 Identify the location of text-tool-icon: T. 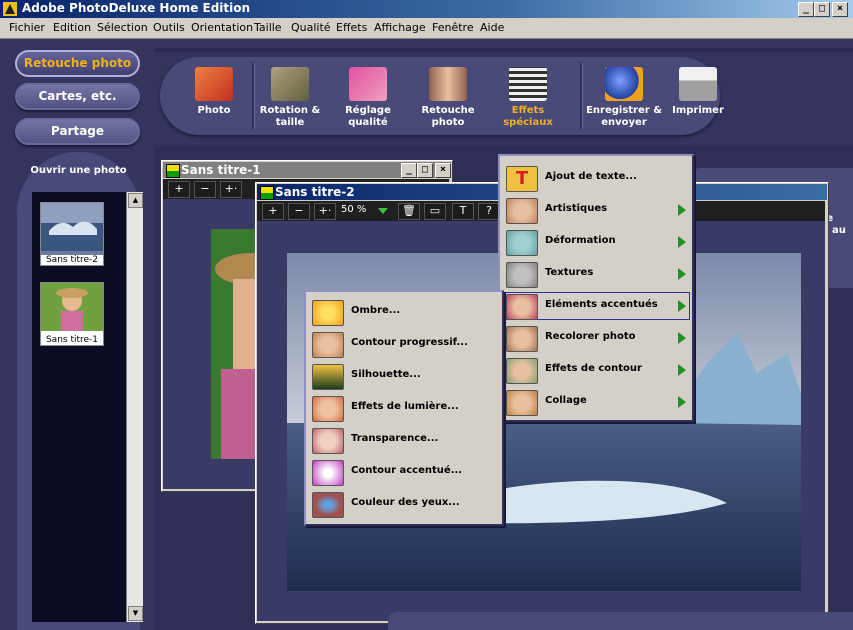
(463, 211).